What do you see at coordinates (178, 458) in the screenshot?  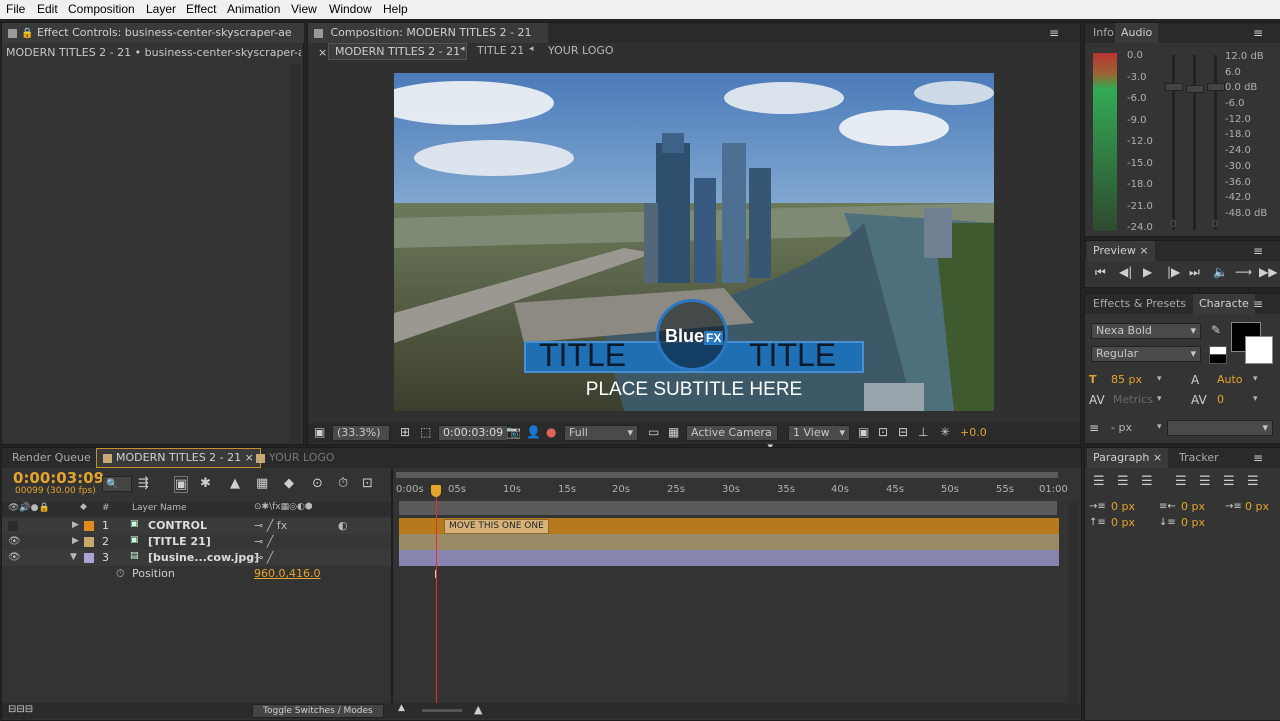 I see `tab-modern-titles: MODERN TITLES 2 - 21 ×` at bounding box center [178, 458].